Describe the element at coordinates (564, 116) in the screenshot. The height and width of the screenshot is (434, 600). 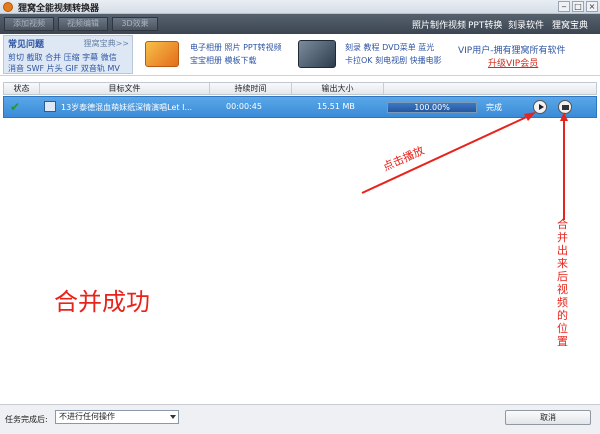
I see `folder-arrow-head` at that location.